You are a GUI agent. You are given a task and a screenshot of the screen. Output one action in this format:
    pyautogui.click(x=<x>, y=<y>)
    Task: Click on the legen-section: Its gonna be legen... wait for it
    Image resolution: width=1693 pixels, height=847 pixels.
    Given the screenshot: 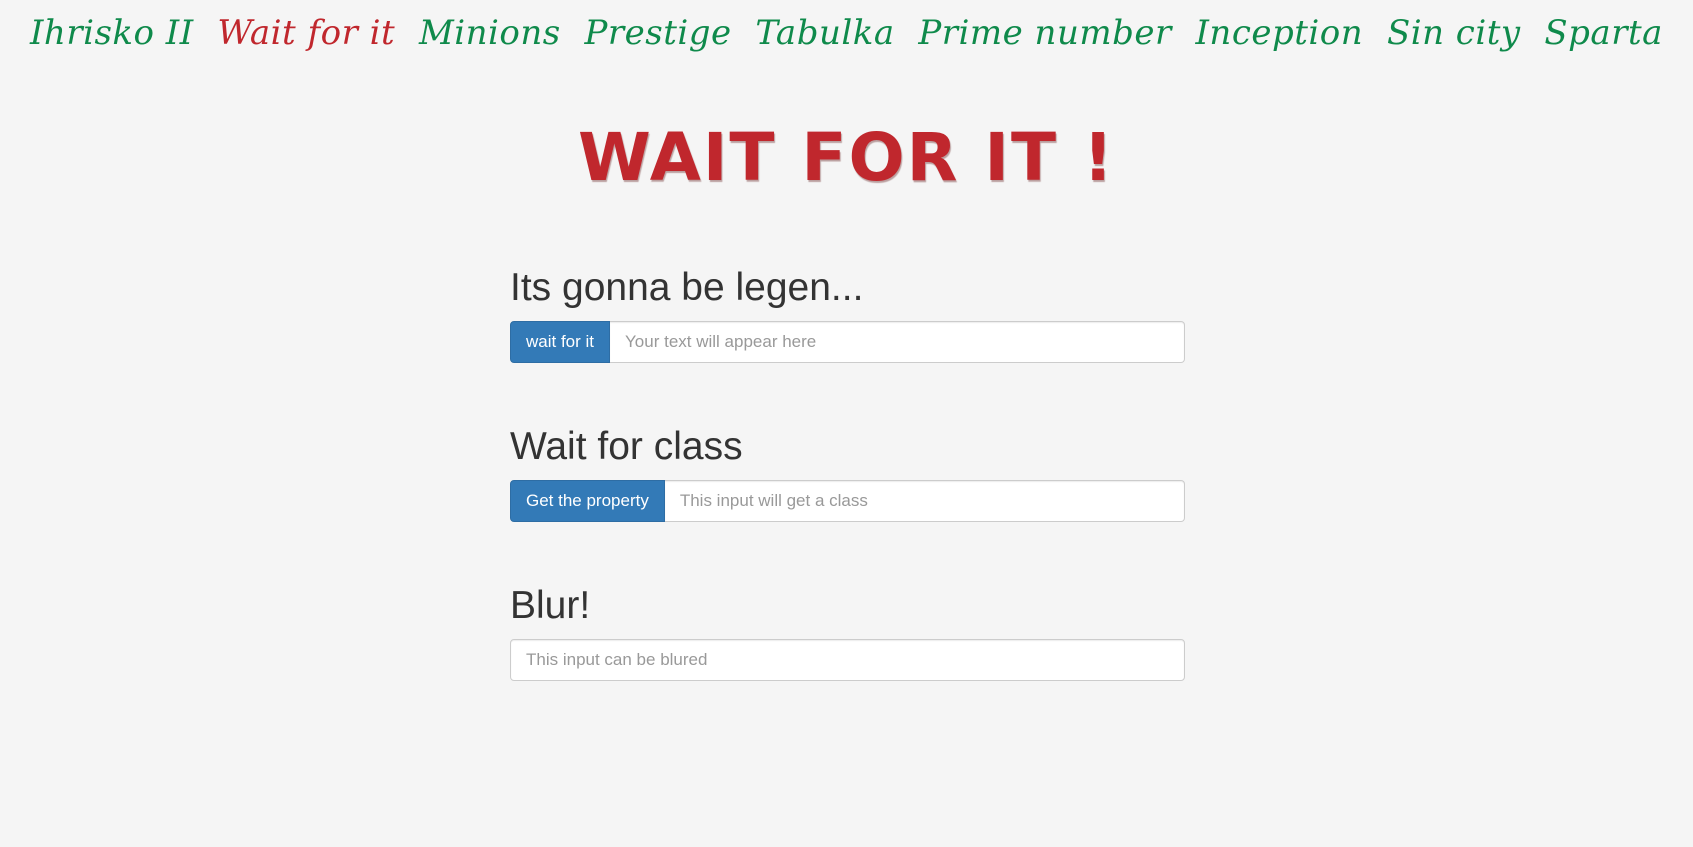 What is the action you would take?
    pyautogui.click(x=847, y=314)
    